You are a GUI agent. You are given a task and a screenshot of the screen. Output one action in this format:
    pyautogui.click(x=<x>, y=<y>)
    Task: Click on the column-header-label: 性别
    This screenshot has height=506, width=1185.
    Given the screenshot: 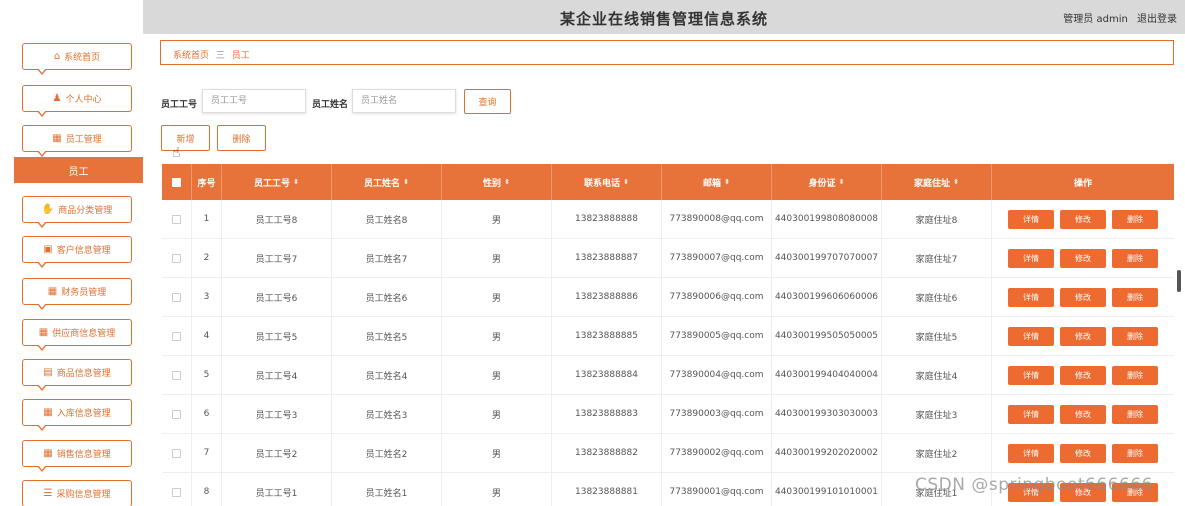 What is the action you would take?
    pyautogui.click(x=492, y=183)
    